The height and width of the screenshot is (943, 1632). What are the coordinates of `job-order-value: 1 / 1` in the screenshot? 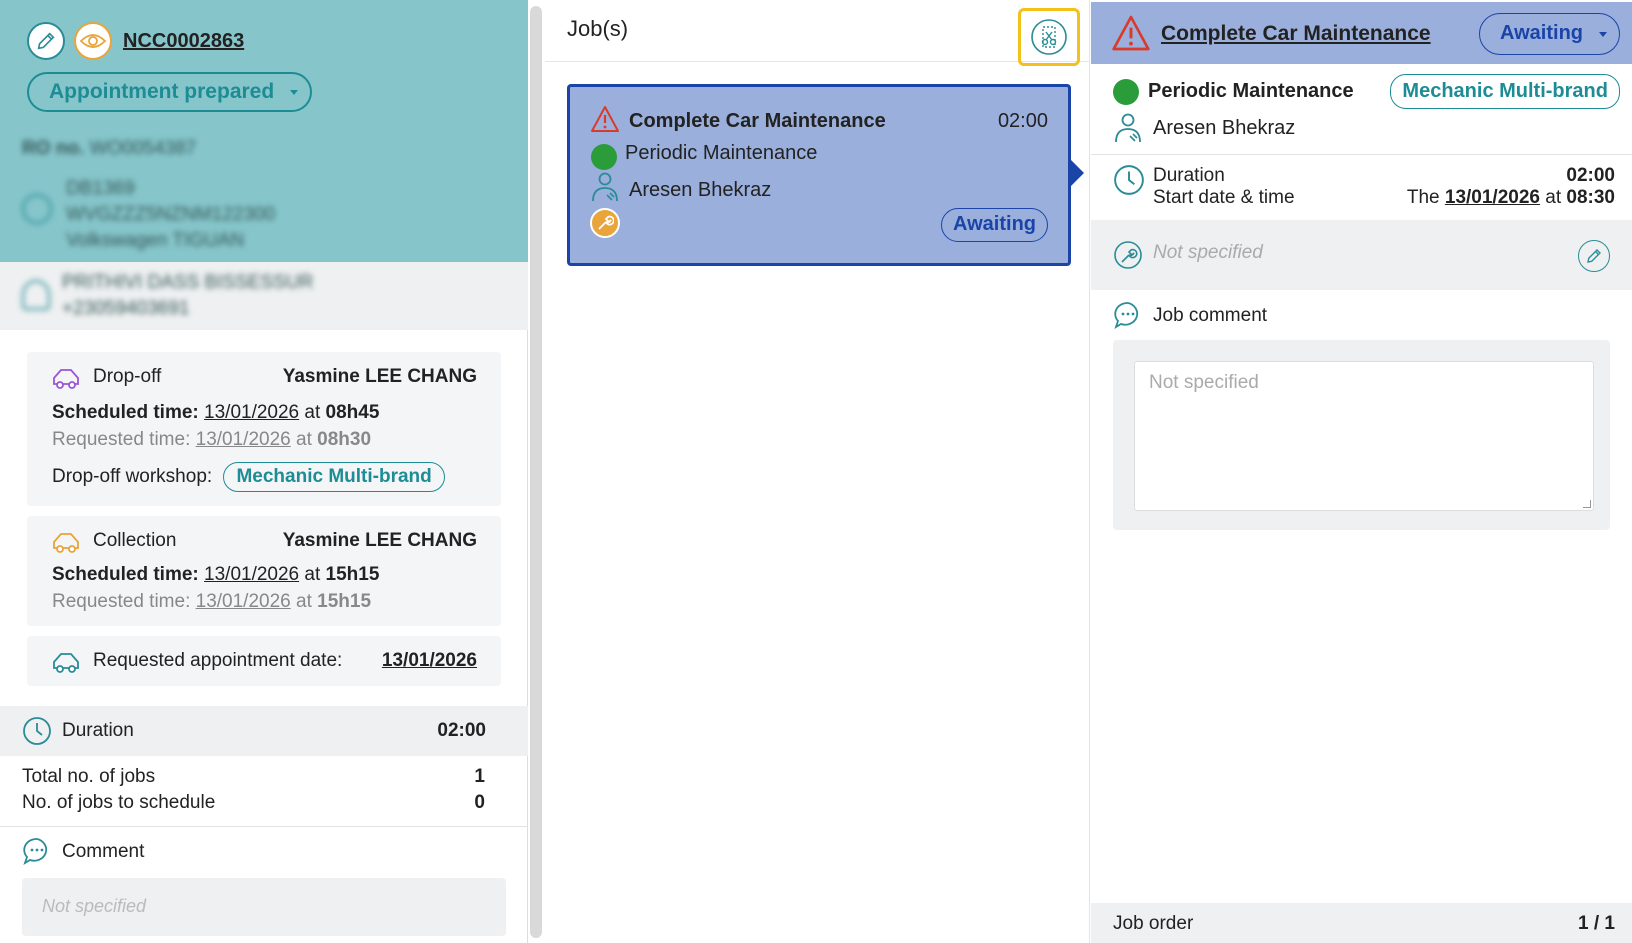 It's located at (1596, 923).